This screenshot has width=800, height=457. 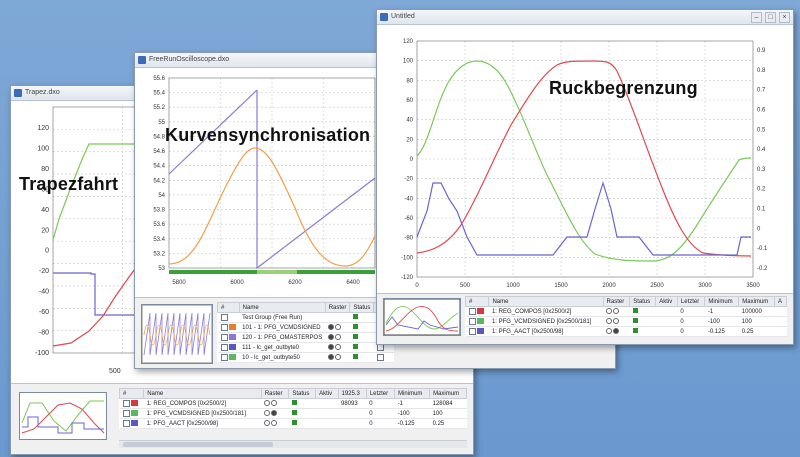 I want to click on signal-name: 1: REG_COMPOS [0x2500/2], so click(x=546, y=311).